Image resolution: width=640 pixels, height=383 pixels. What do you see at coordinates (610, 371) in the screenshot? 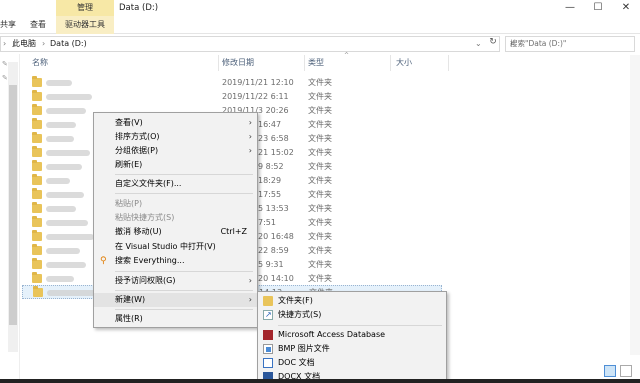
I see `details-view-icon` at bounding box center [610, 371].